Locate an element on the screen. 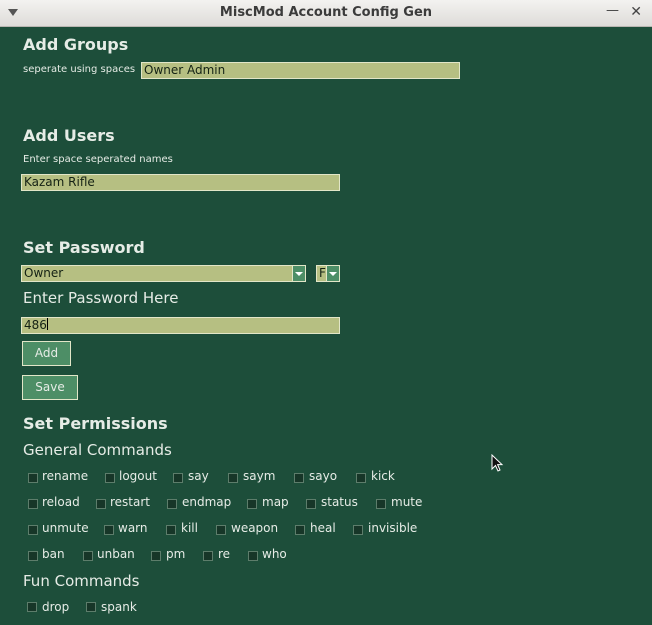 The image size is (652, 625). map-label: map is located at coordinates (275, 502).